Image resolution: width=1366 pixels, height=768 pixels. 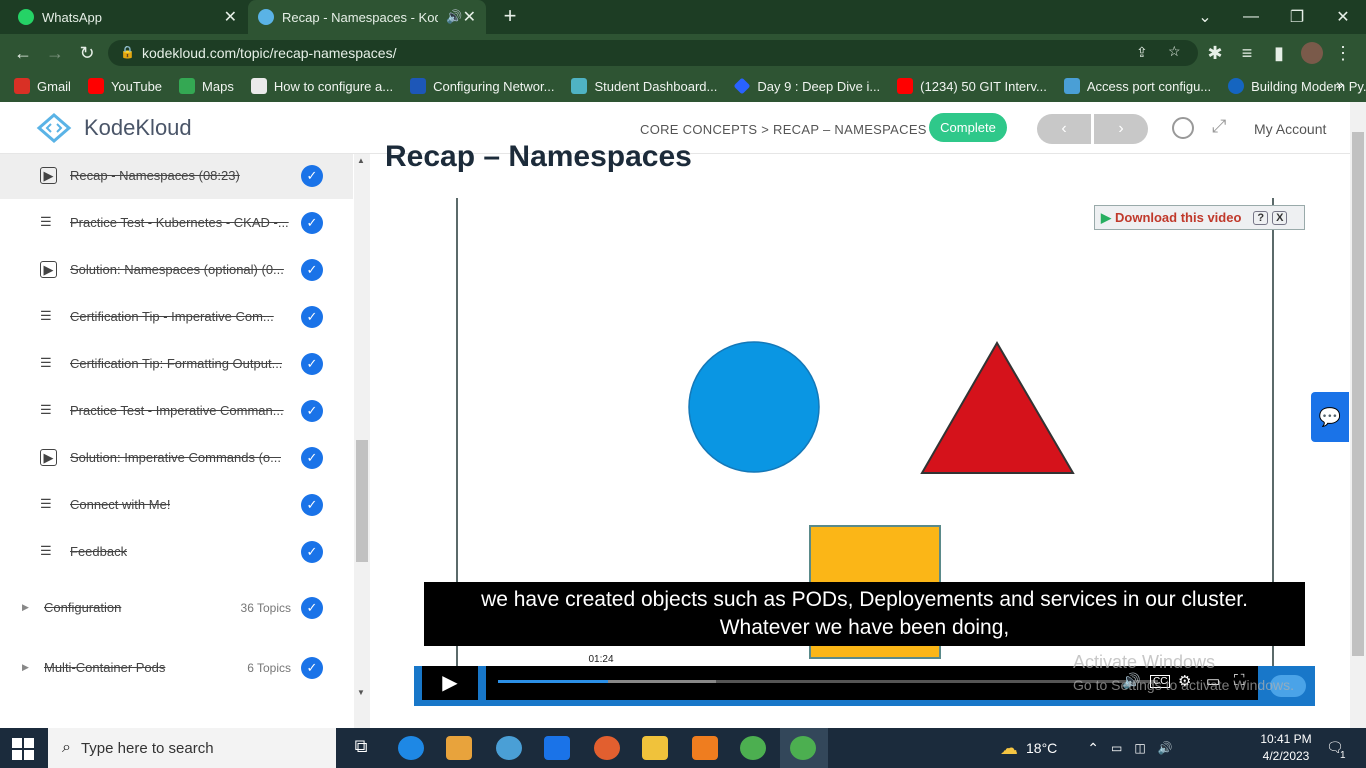 I want to click on lesson-item: ☰ Practice Test - Imperative Comman... ✓, so click(x=176, y=410).